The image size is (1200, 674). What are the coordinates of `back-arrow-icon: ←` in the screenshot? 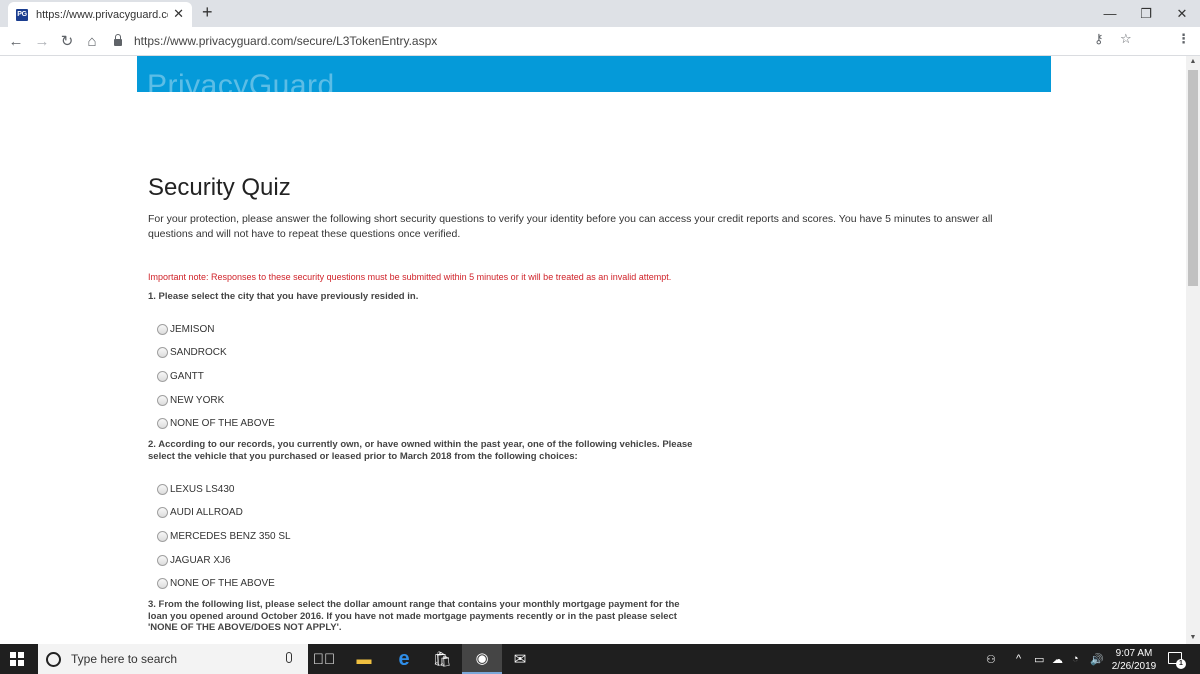 It's located at (16, 41).